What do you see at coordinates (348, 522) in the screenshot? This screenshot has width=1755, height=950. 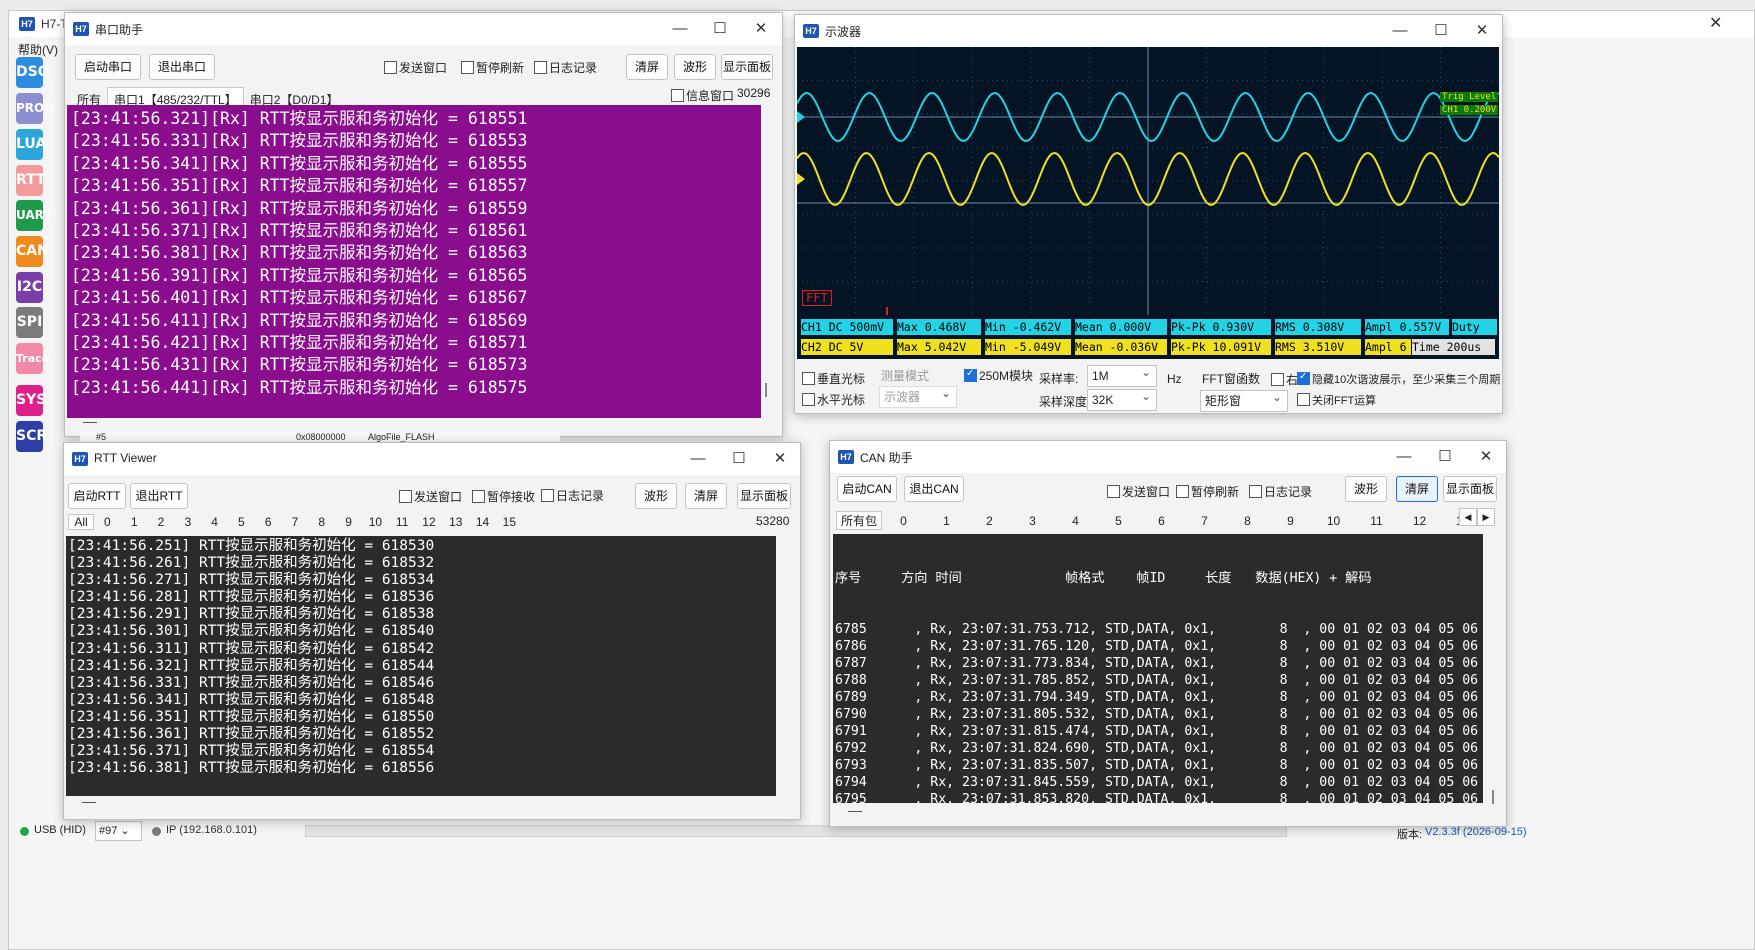 I see `rtt-tab-10: 9` at bounding box center [348, 522].